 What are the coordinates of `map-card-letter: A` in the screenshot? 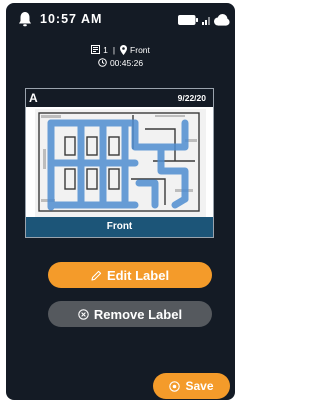 It's located at (33, 98).